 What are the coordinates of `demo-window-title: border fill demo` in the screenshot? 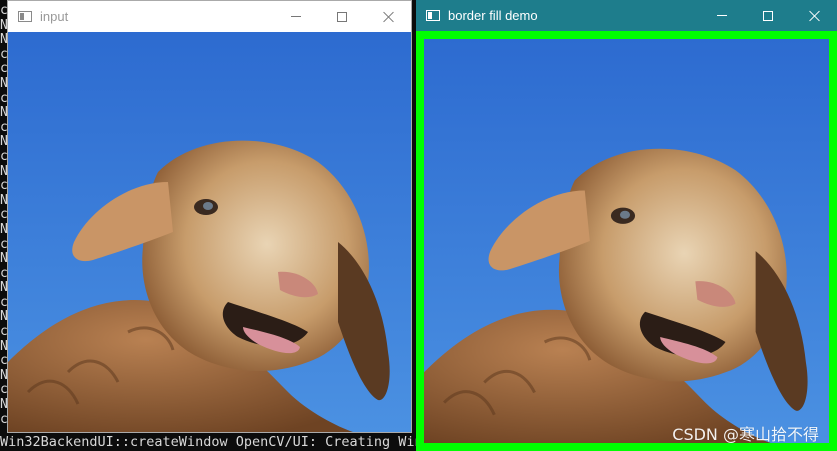 It's located at (493, 15).